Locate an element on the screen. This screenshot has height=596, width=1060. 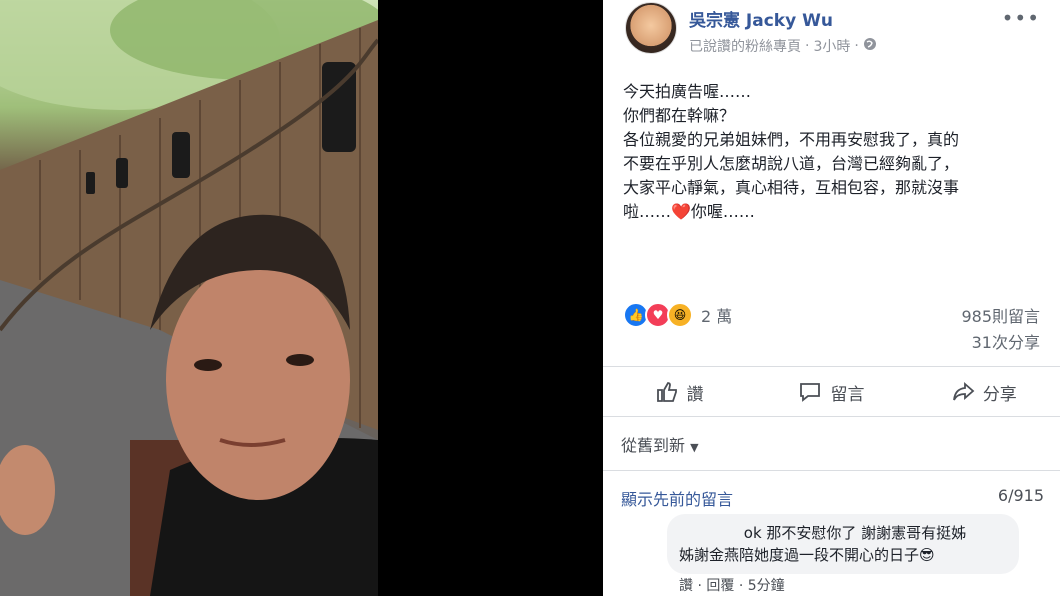
action-bar: 讚 留言 分享 is located at coordinates (831, 392).